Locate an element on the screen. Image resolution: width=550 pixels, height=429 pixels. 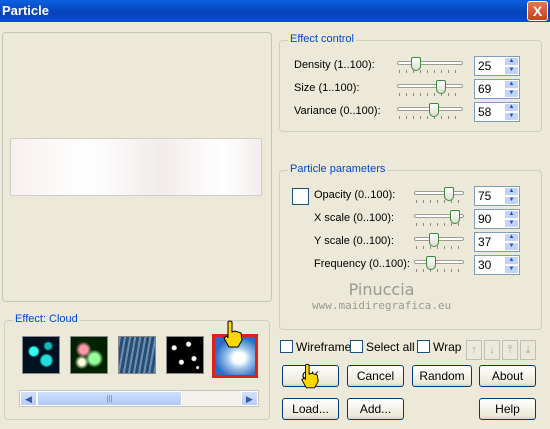
effect-control-label: Variance (0..100): is located at coordinates (337, 111).